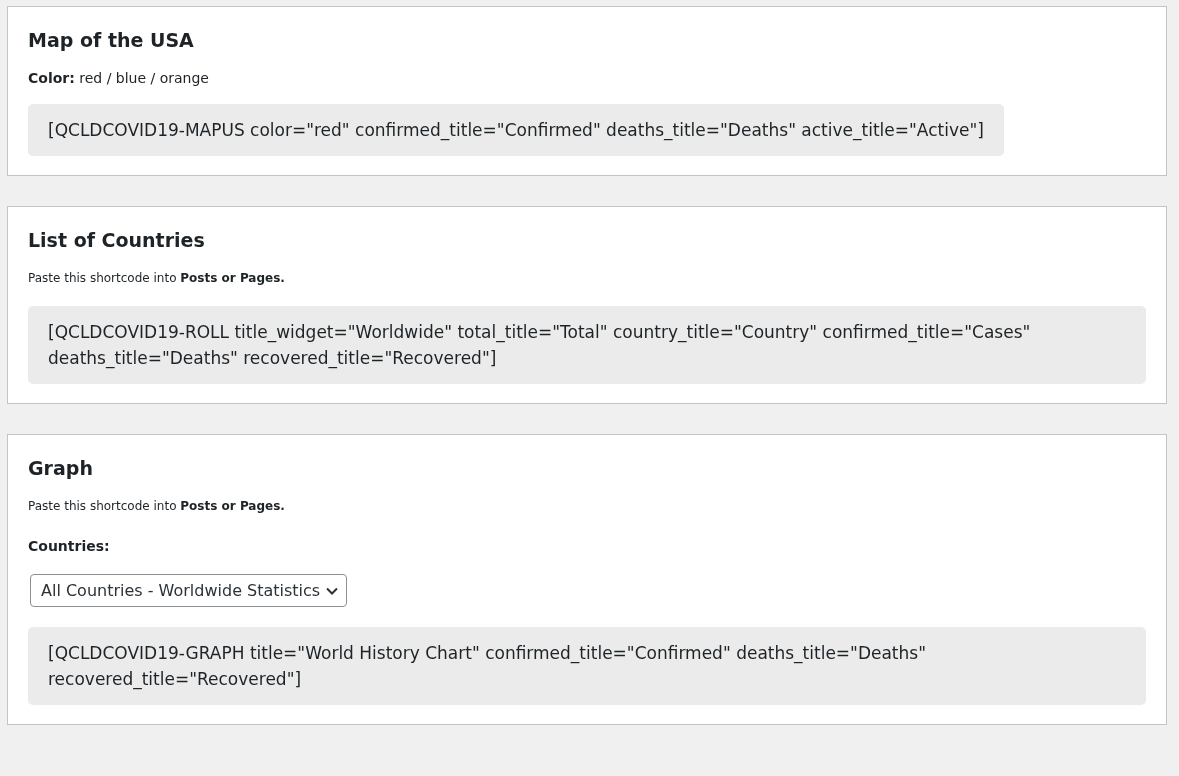  What do you see at coordinates (116, 240) in the screenshot?
I see `section-title: List of Countries` at bounding box center [116, 240].